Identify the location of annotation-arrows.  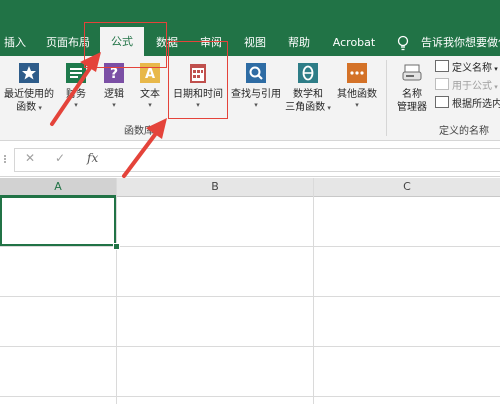
(108, 115).